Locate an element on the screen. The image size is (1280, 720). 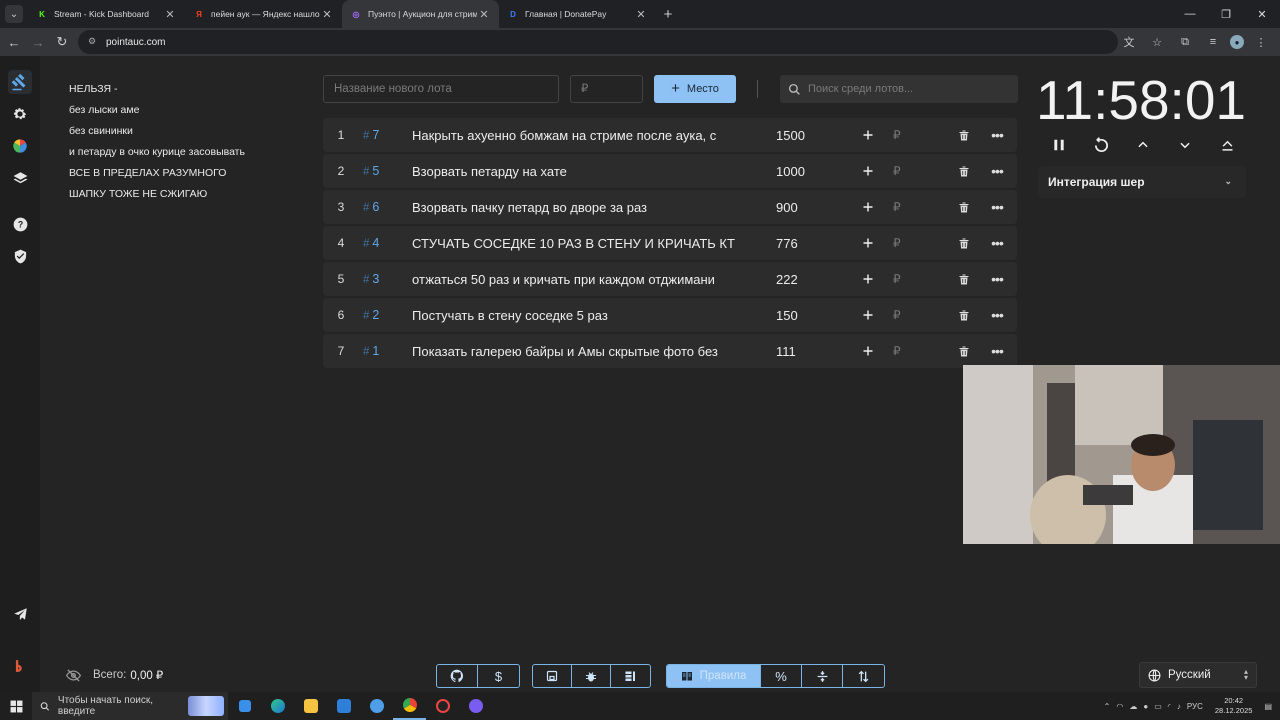
lot-id: #6 is located at coordinates (371, 207).